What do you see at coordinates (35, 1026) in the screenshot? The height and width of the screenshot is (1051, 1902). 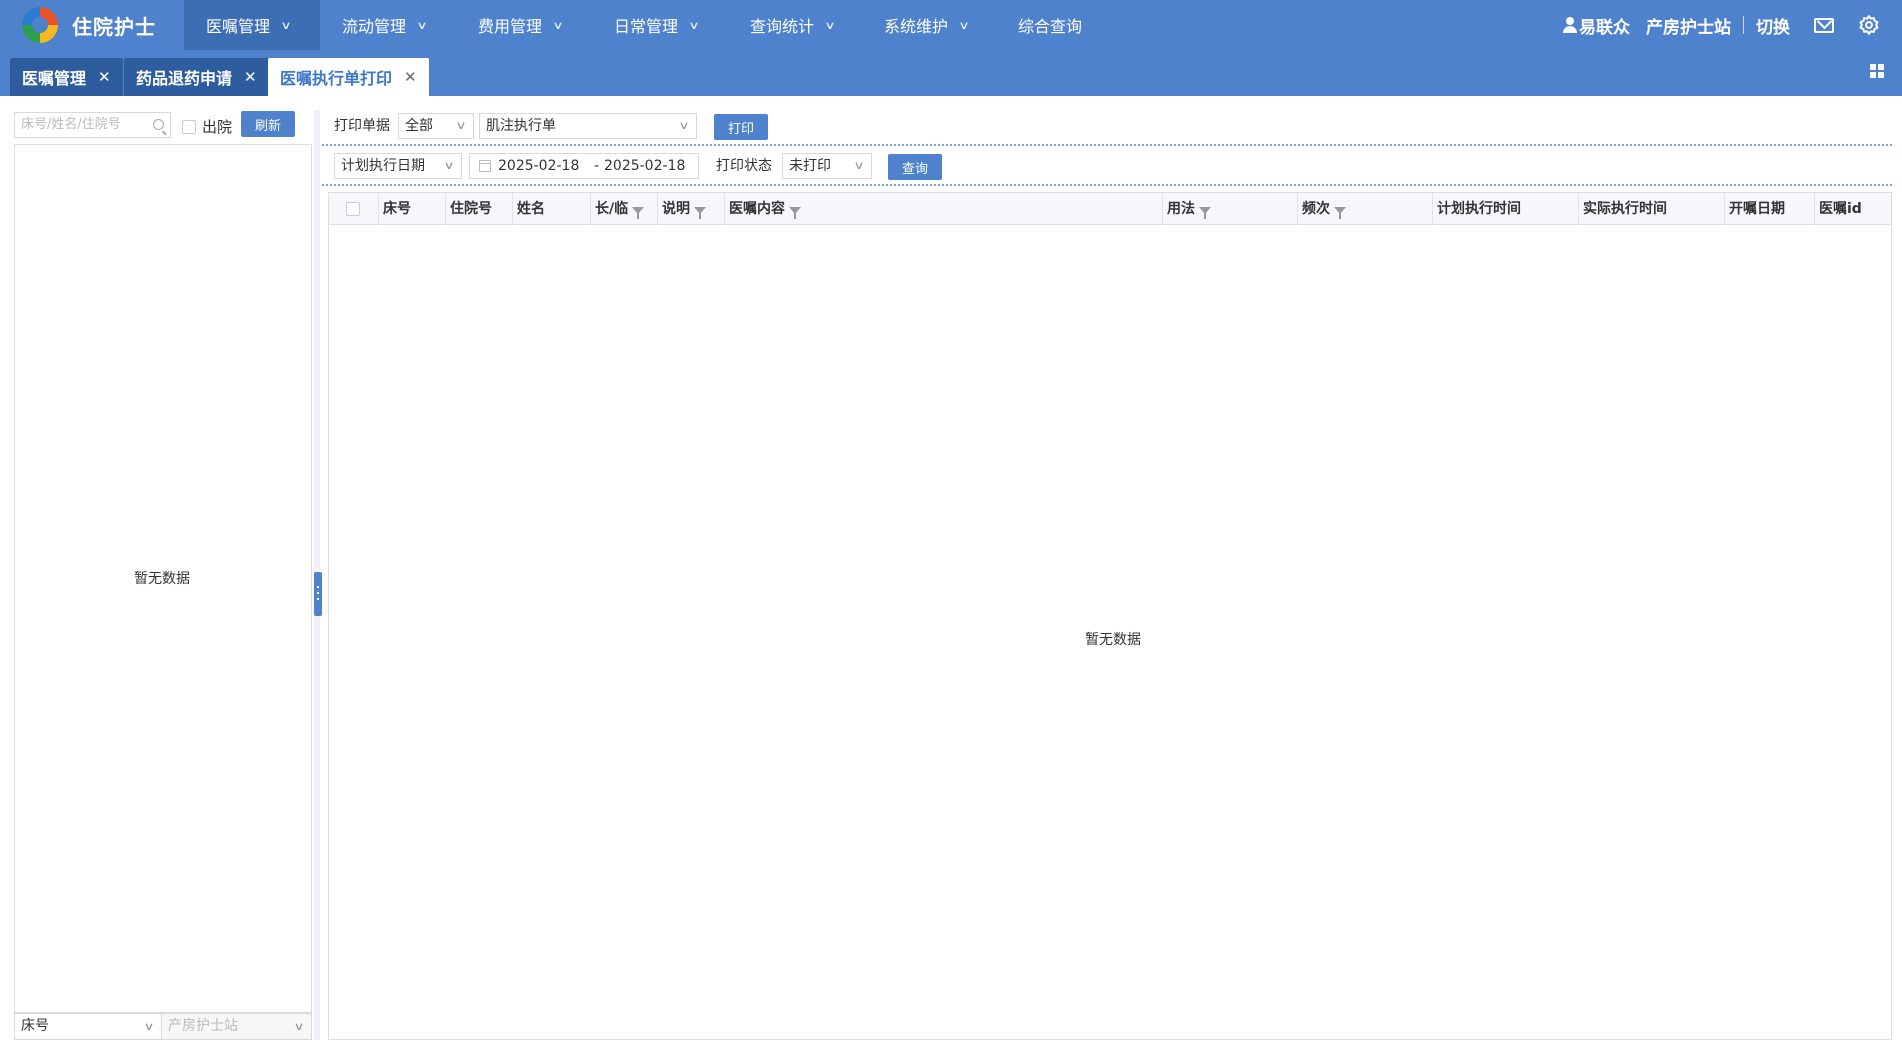 I see `sort-select-value: 床号` at bounding box center [35, 1026].